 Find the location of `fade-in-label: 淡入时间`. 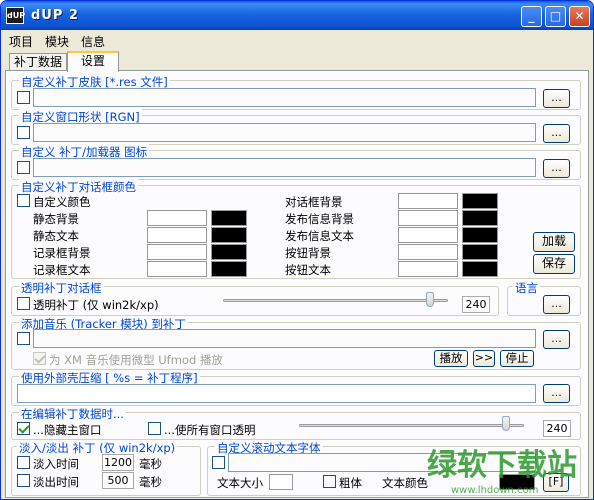

fade-in-label: 淡入时间 is located at coordinates (56, 464).